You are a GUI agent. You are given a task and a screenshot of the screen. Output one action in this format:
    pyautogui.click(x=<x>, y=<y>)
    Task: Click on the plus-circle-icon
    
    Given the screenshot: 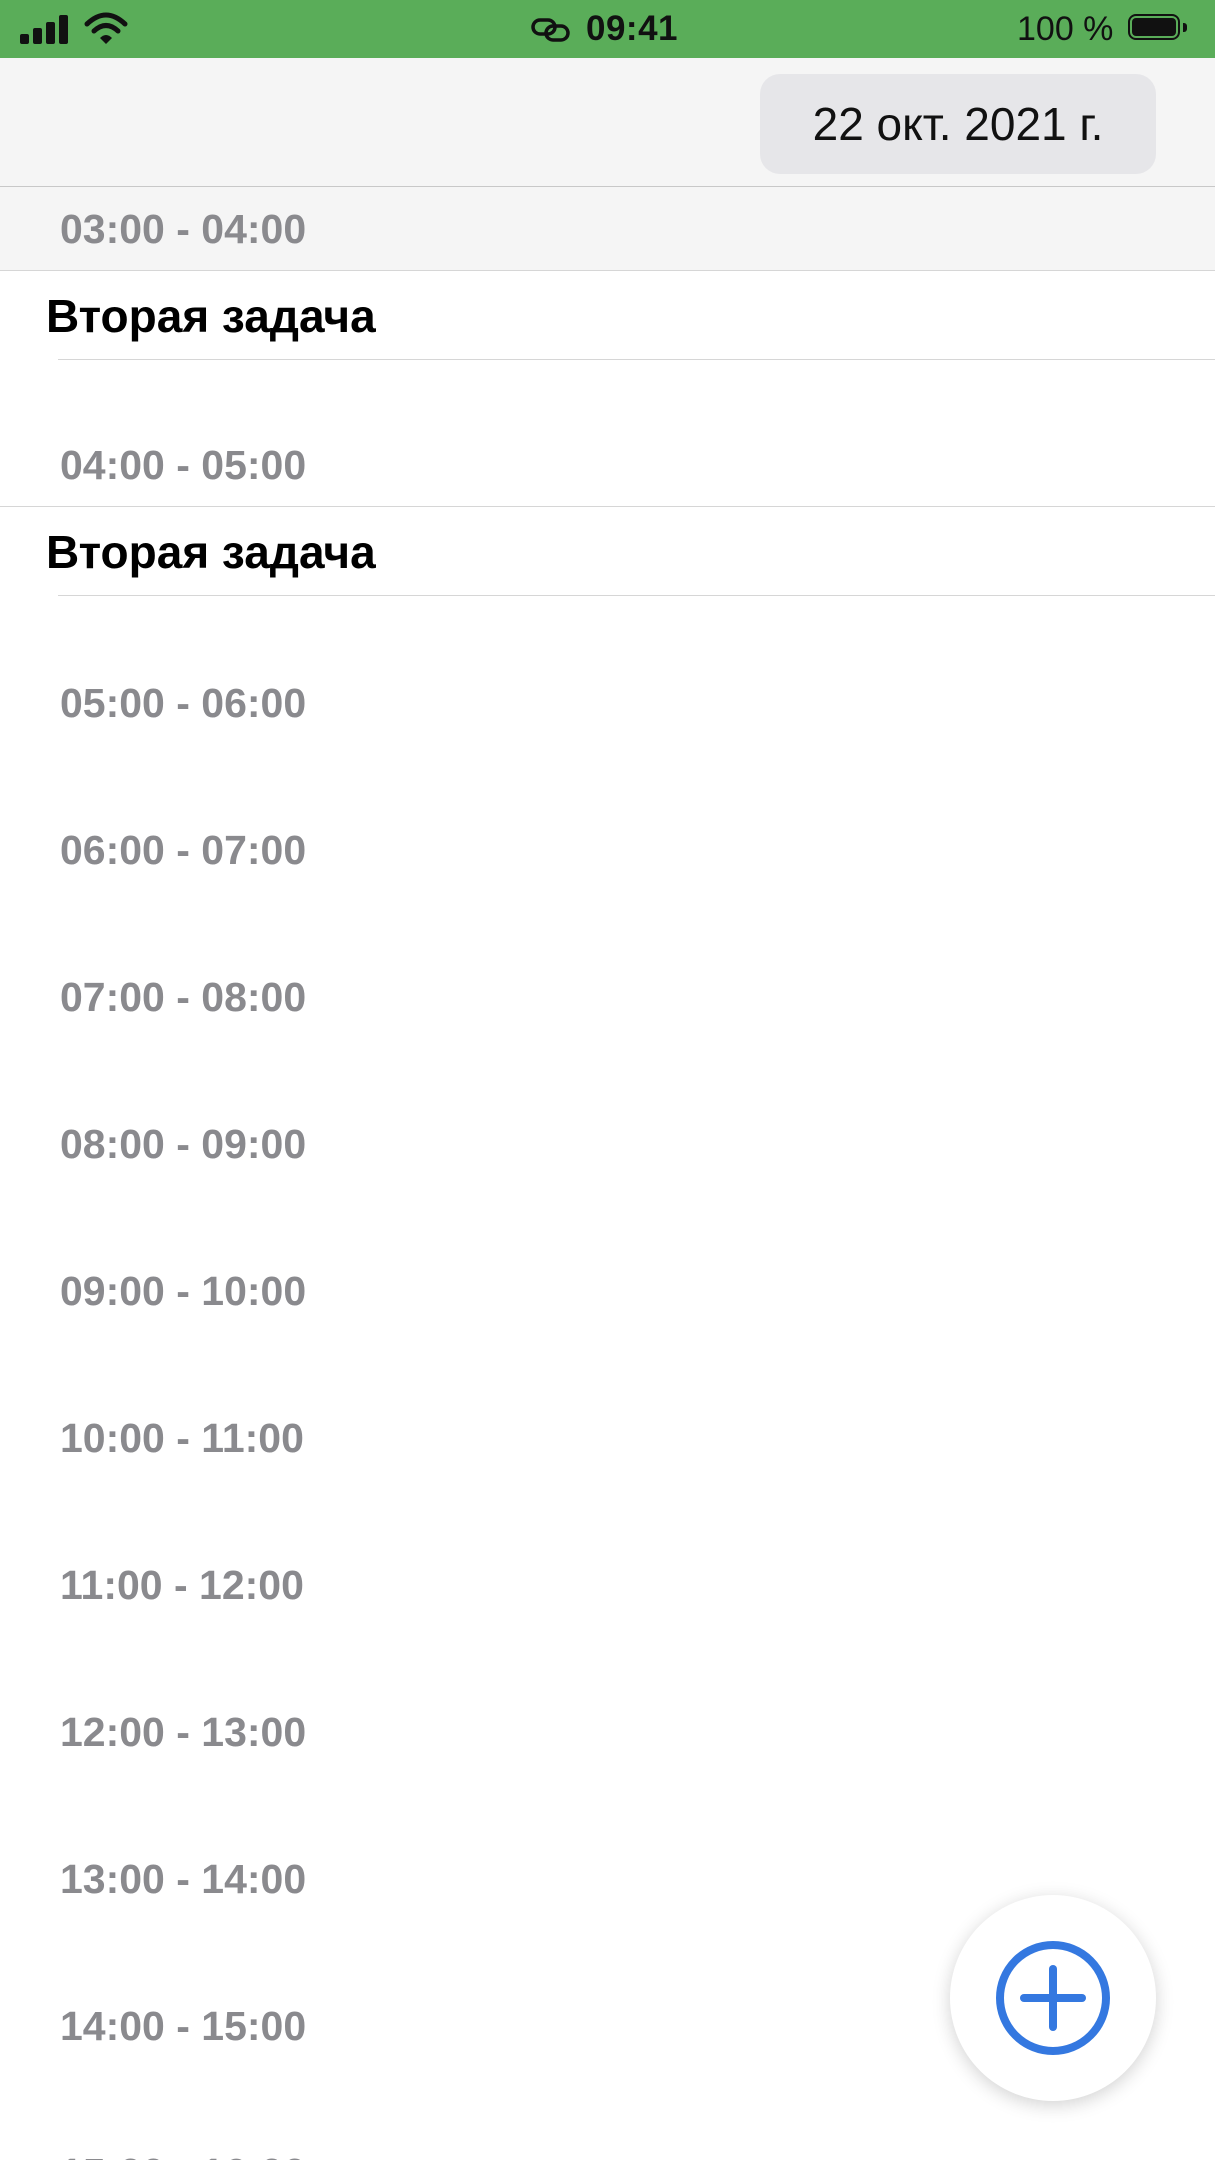 What is the action you would take?
    pyautogui.click(x=1053, y=1998)
    